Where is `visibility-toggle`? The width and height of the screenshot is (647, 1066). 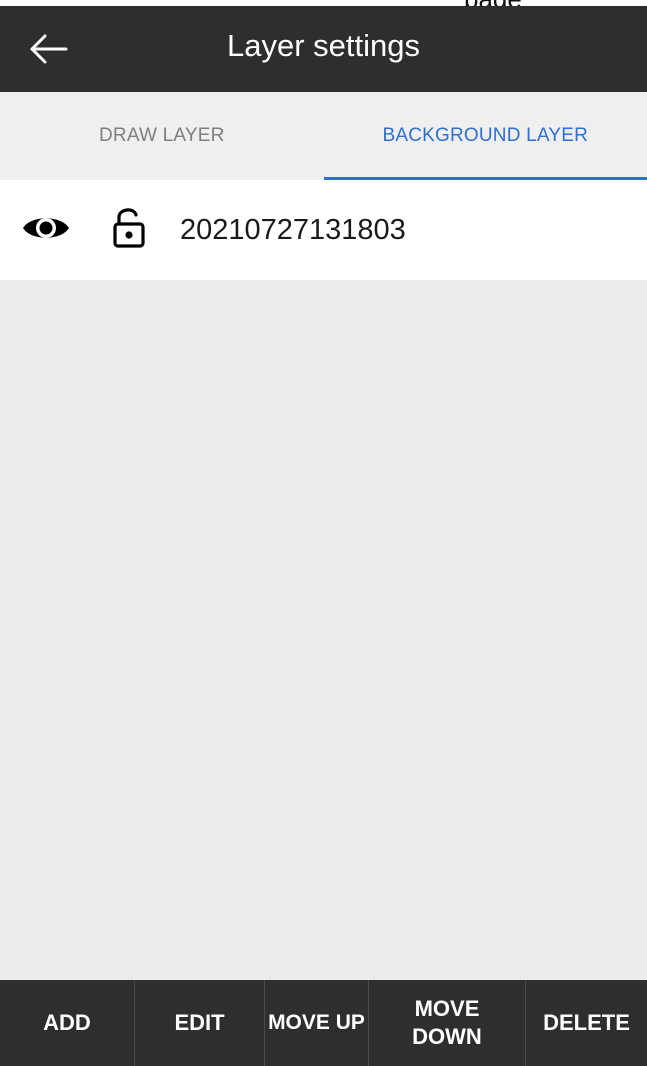
visibility-toggle is located at coordinates (46, 230).